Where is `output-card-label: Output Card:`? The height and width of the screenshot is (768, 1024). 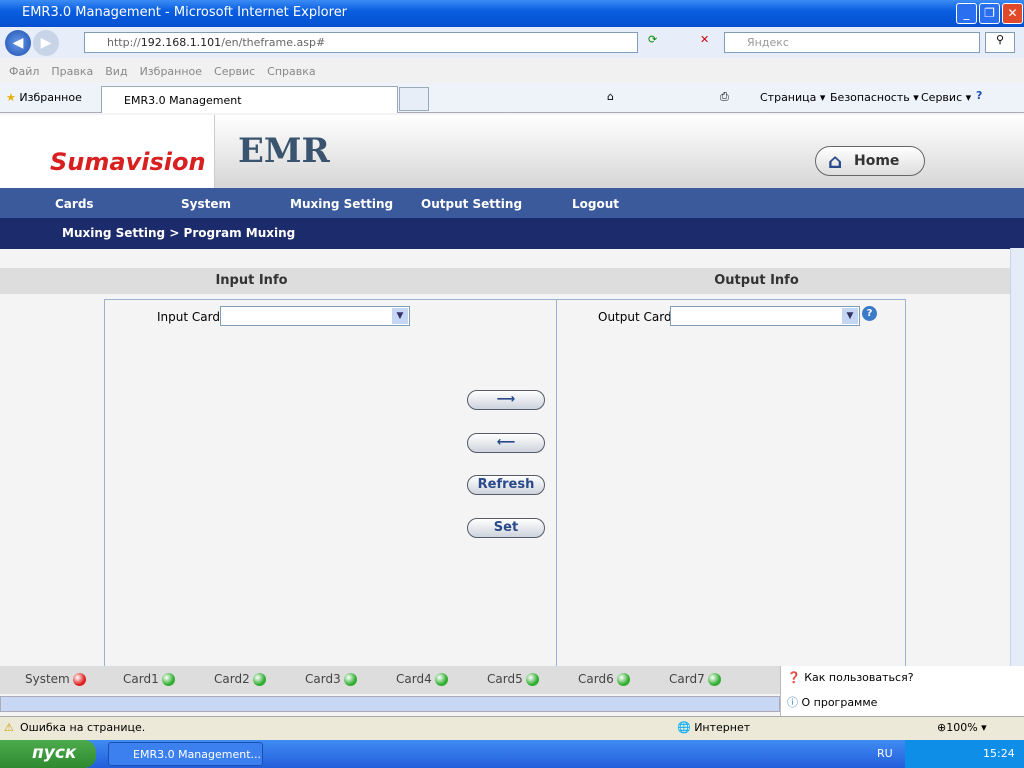 output-card-label: Output Card: is located at coordinates (637, 317).